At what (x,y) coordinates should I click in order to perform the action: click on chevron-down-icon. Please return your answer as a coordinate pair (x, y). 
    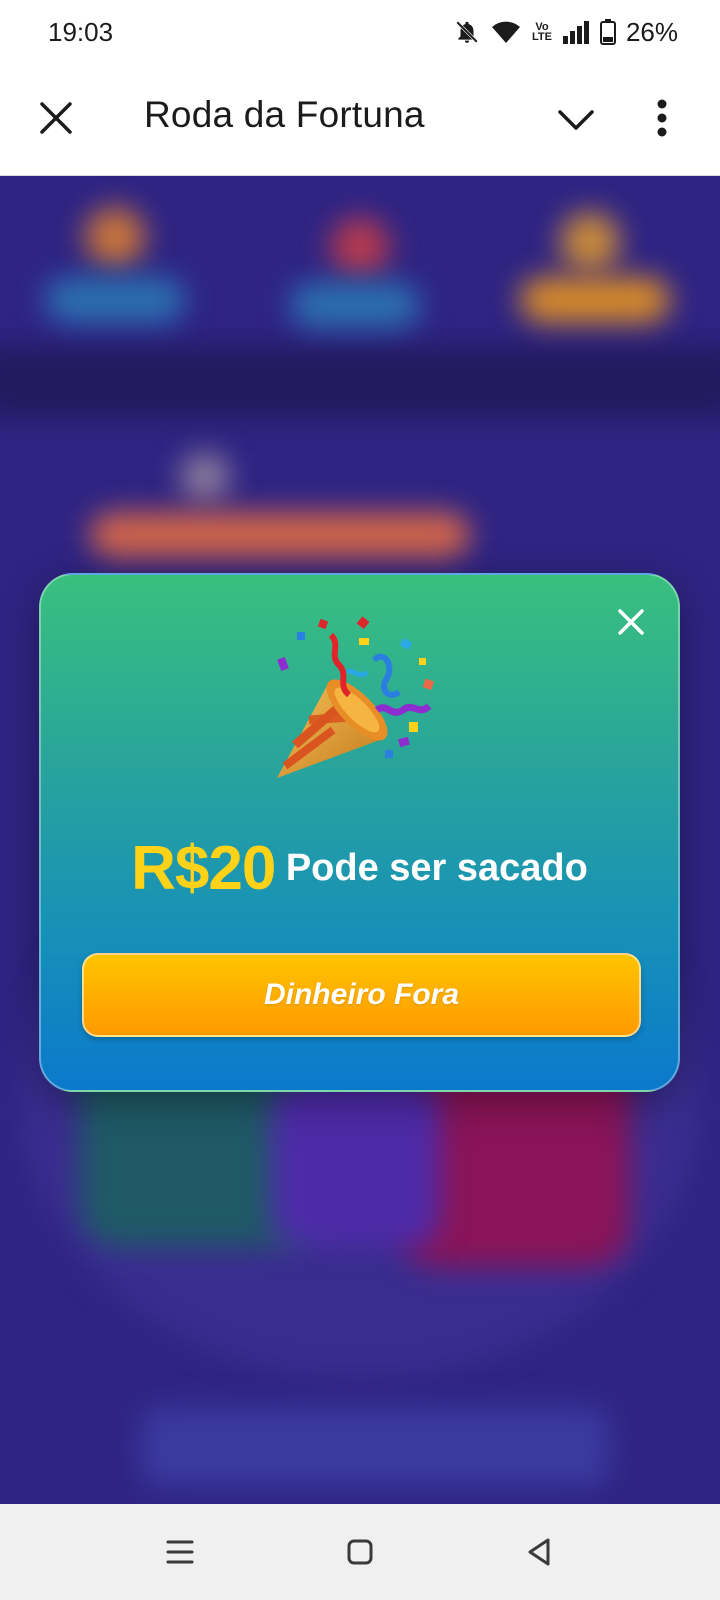
    Looking at the image, I should click on (576, 120).